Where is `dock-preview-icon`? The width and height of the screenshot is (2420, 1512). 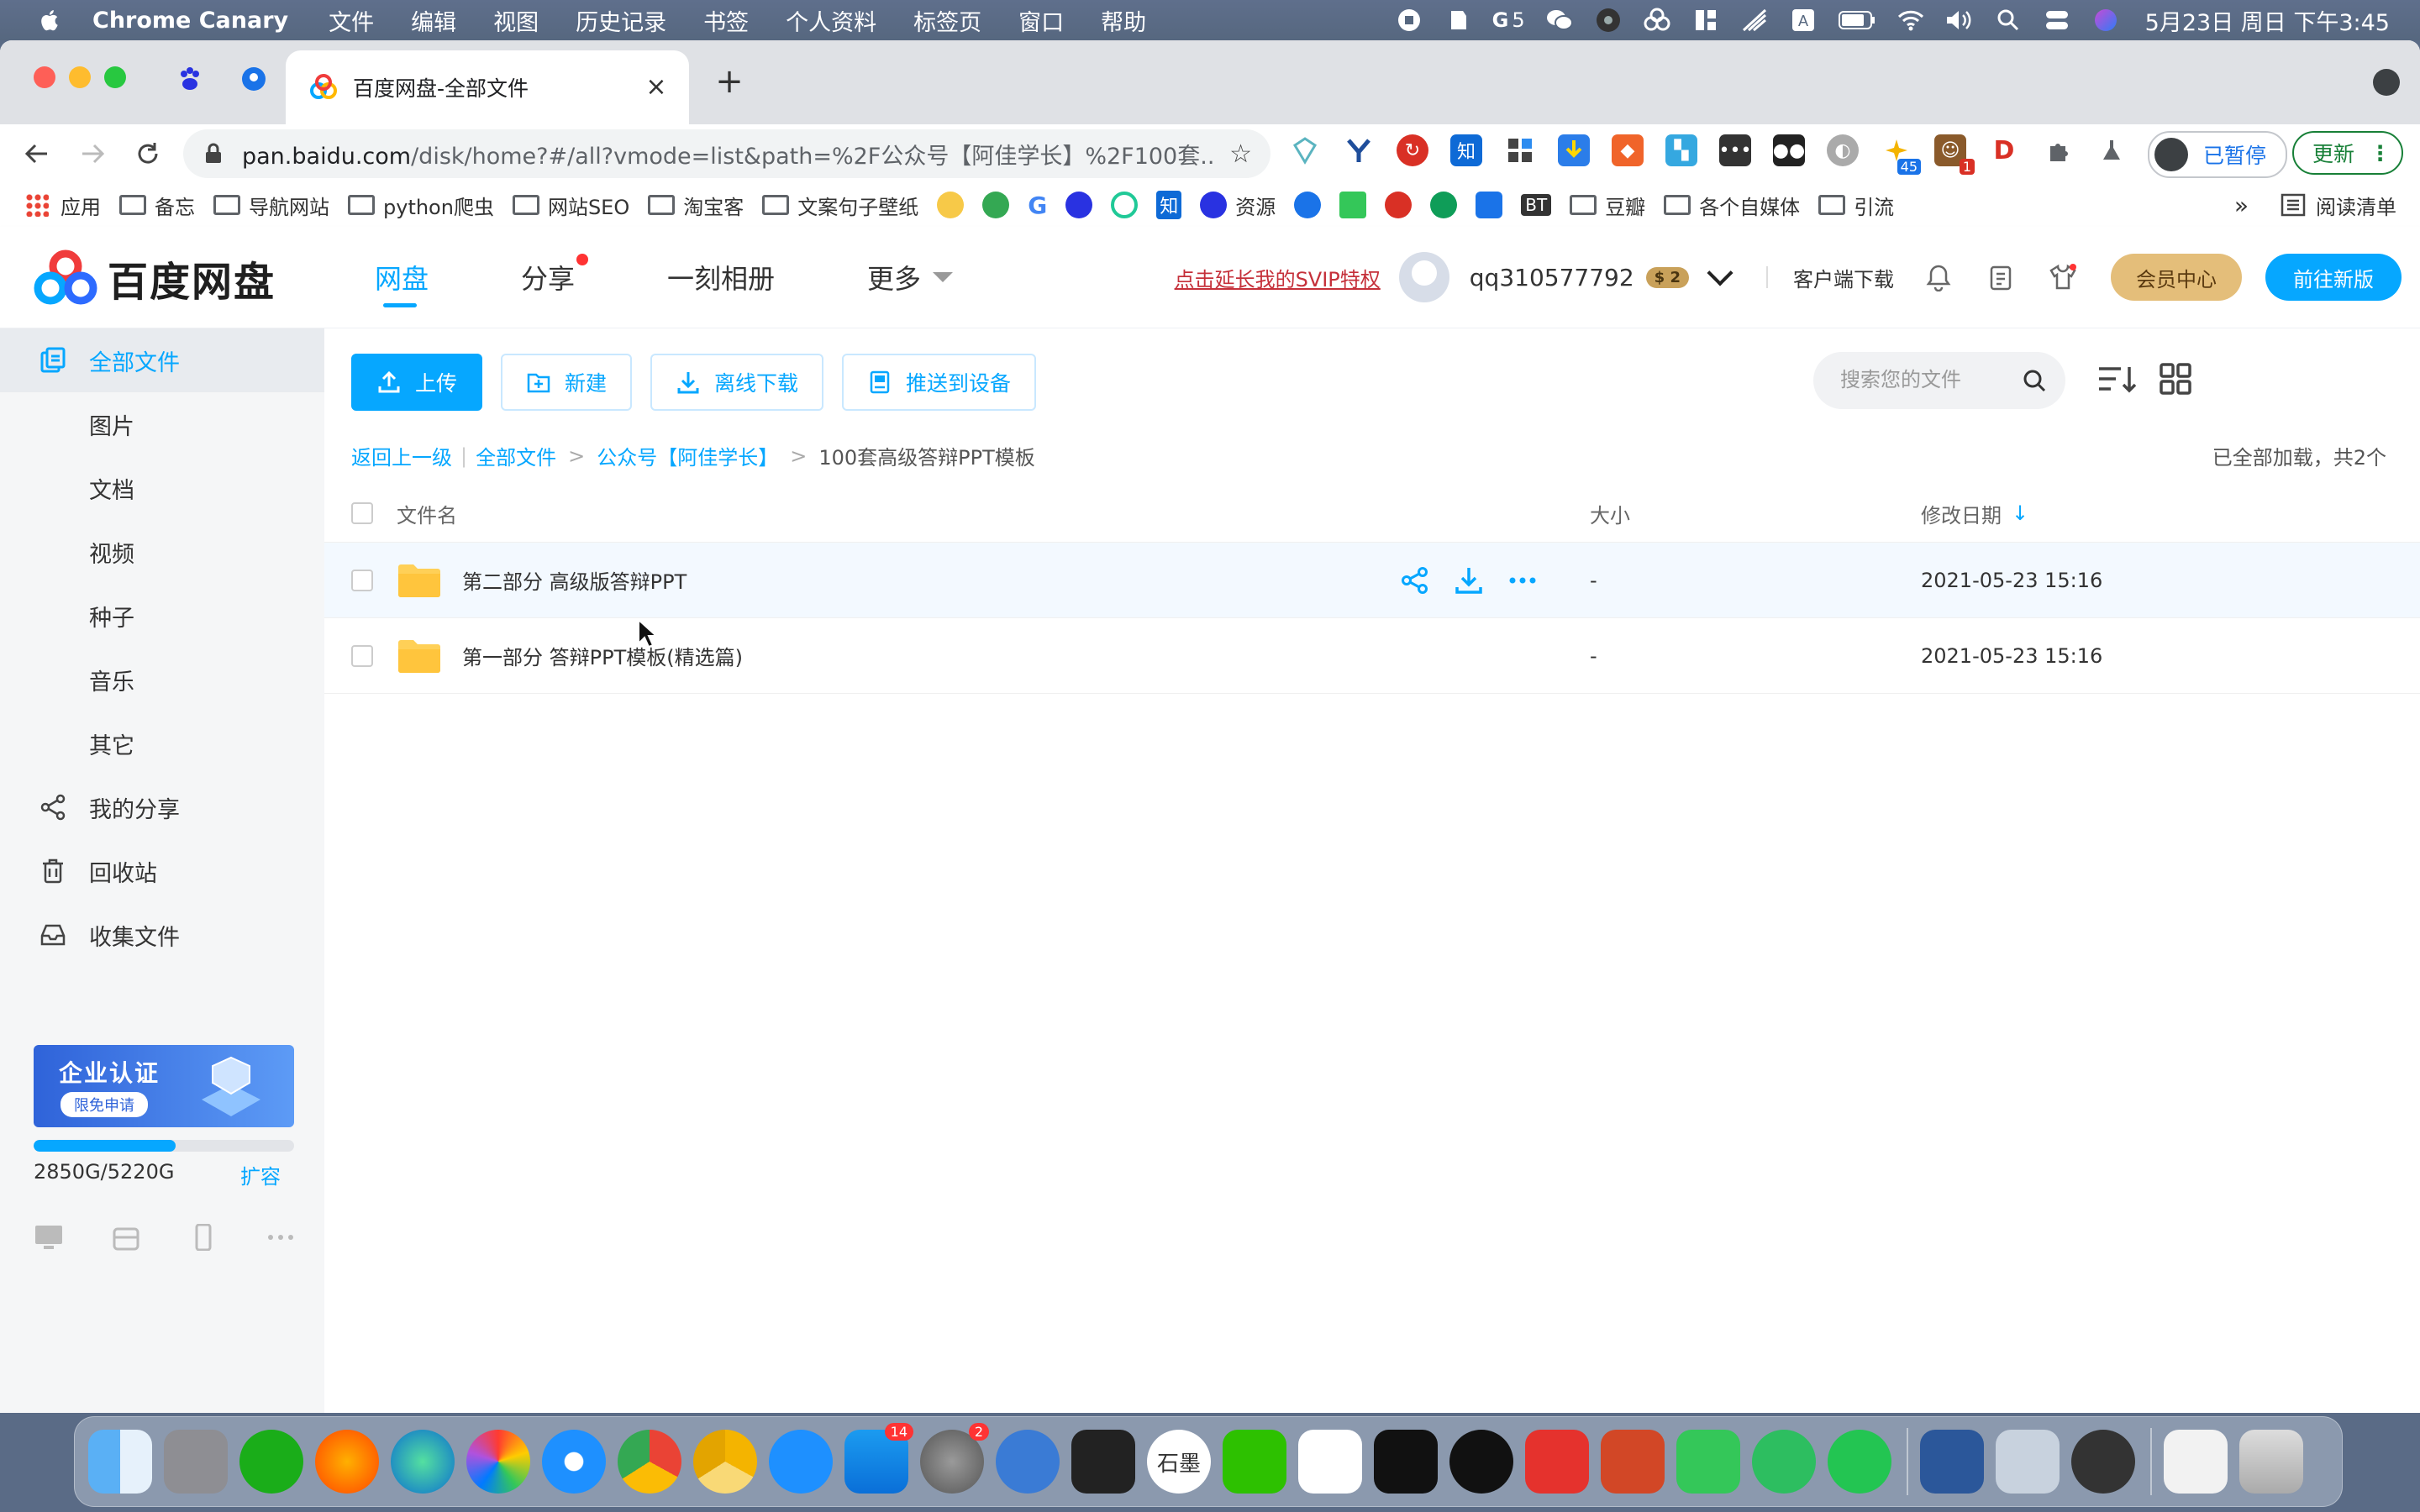 dock-preview-icon is located at coordinates (2028, 1462).